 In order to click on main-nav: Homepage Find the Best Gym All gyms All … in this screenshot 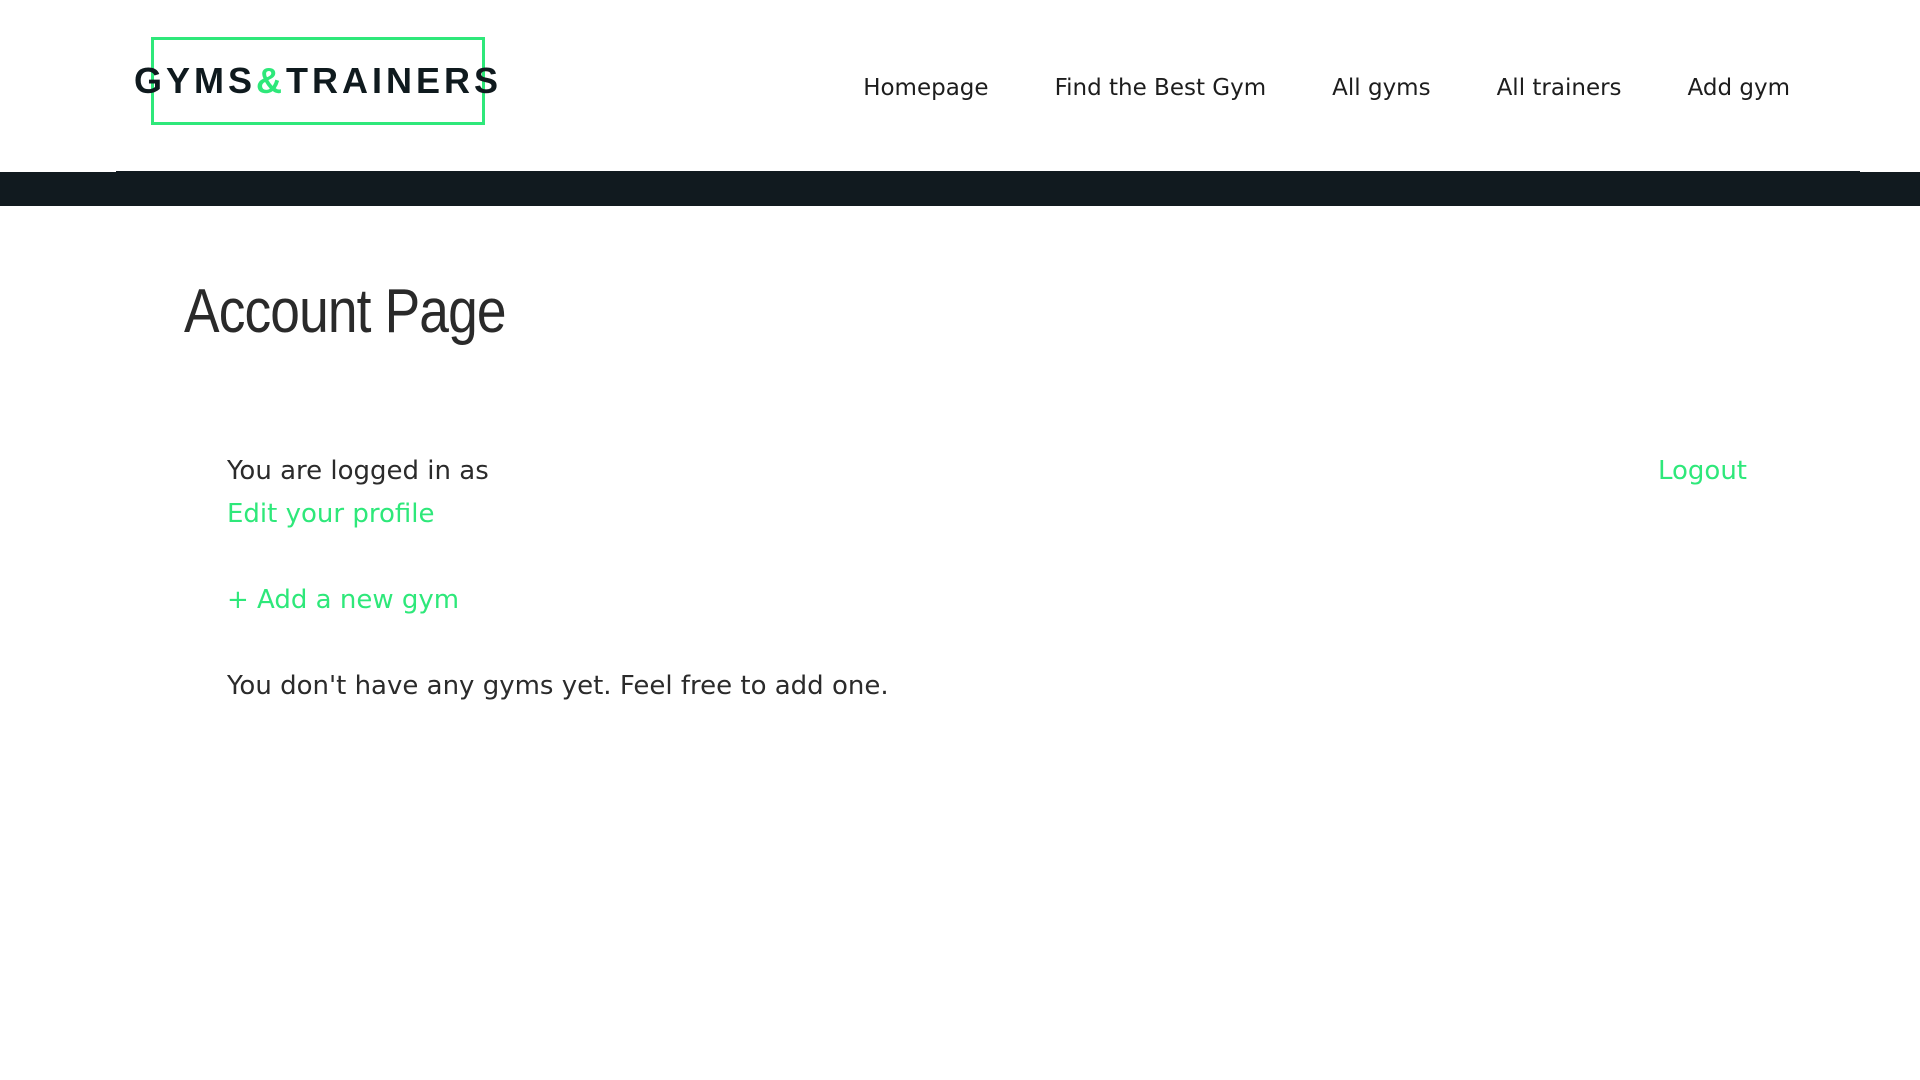, I will do `click(1293, 88)`.